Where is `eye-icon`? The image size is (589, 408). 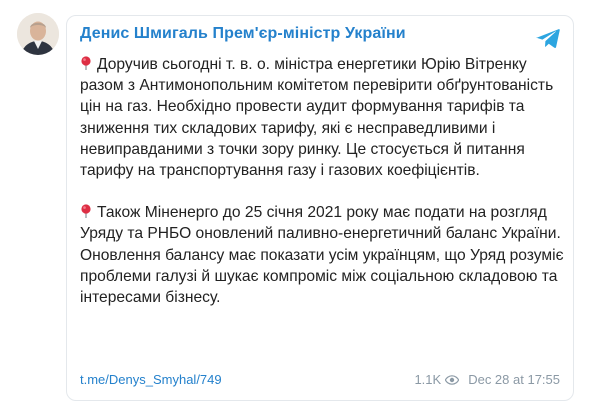 eye-icon is located at coordinates (452, 379).